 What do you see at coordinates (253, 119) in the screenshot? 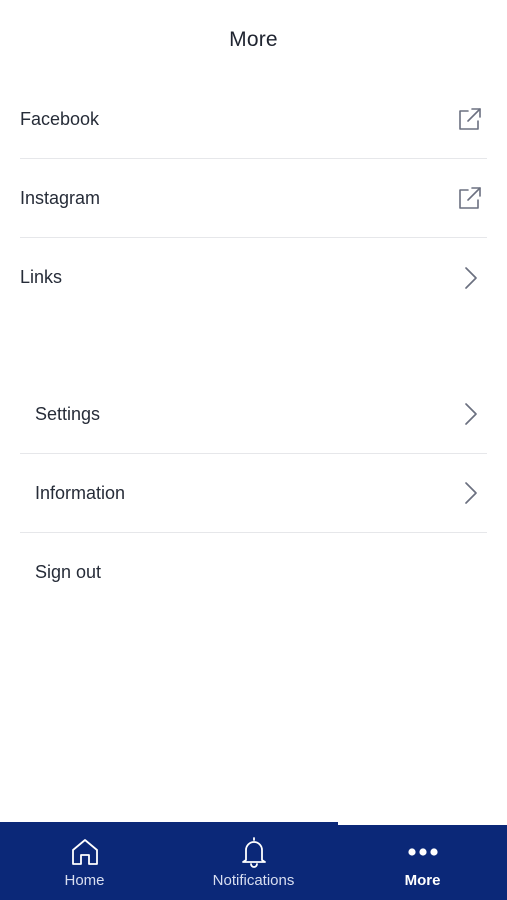
I see `list-item-facebook: Facebook` at bounding box center [253, 119].